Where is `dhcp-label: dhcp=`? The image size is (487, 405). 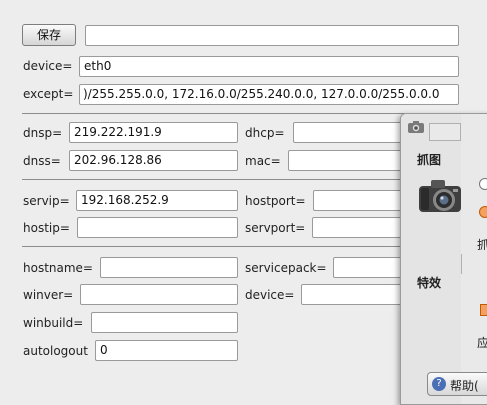
dhcp-label: dhcp= is located at coordinates (265, 133).